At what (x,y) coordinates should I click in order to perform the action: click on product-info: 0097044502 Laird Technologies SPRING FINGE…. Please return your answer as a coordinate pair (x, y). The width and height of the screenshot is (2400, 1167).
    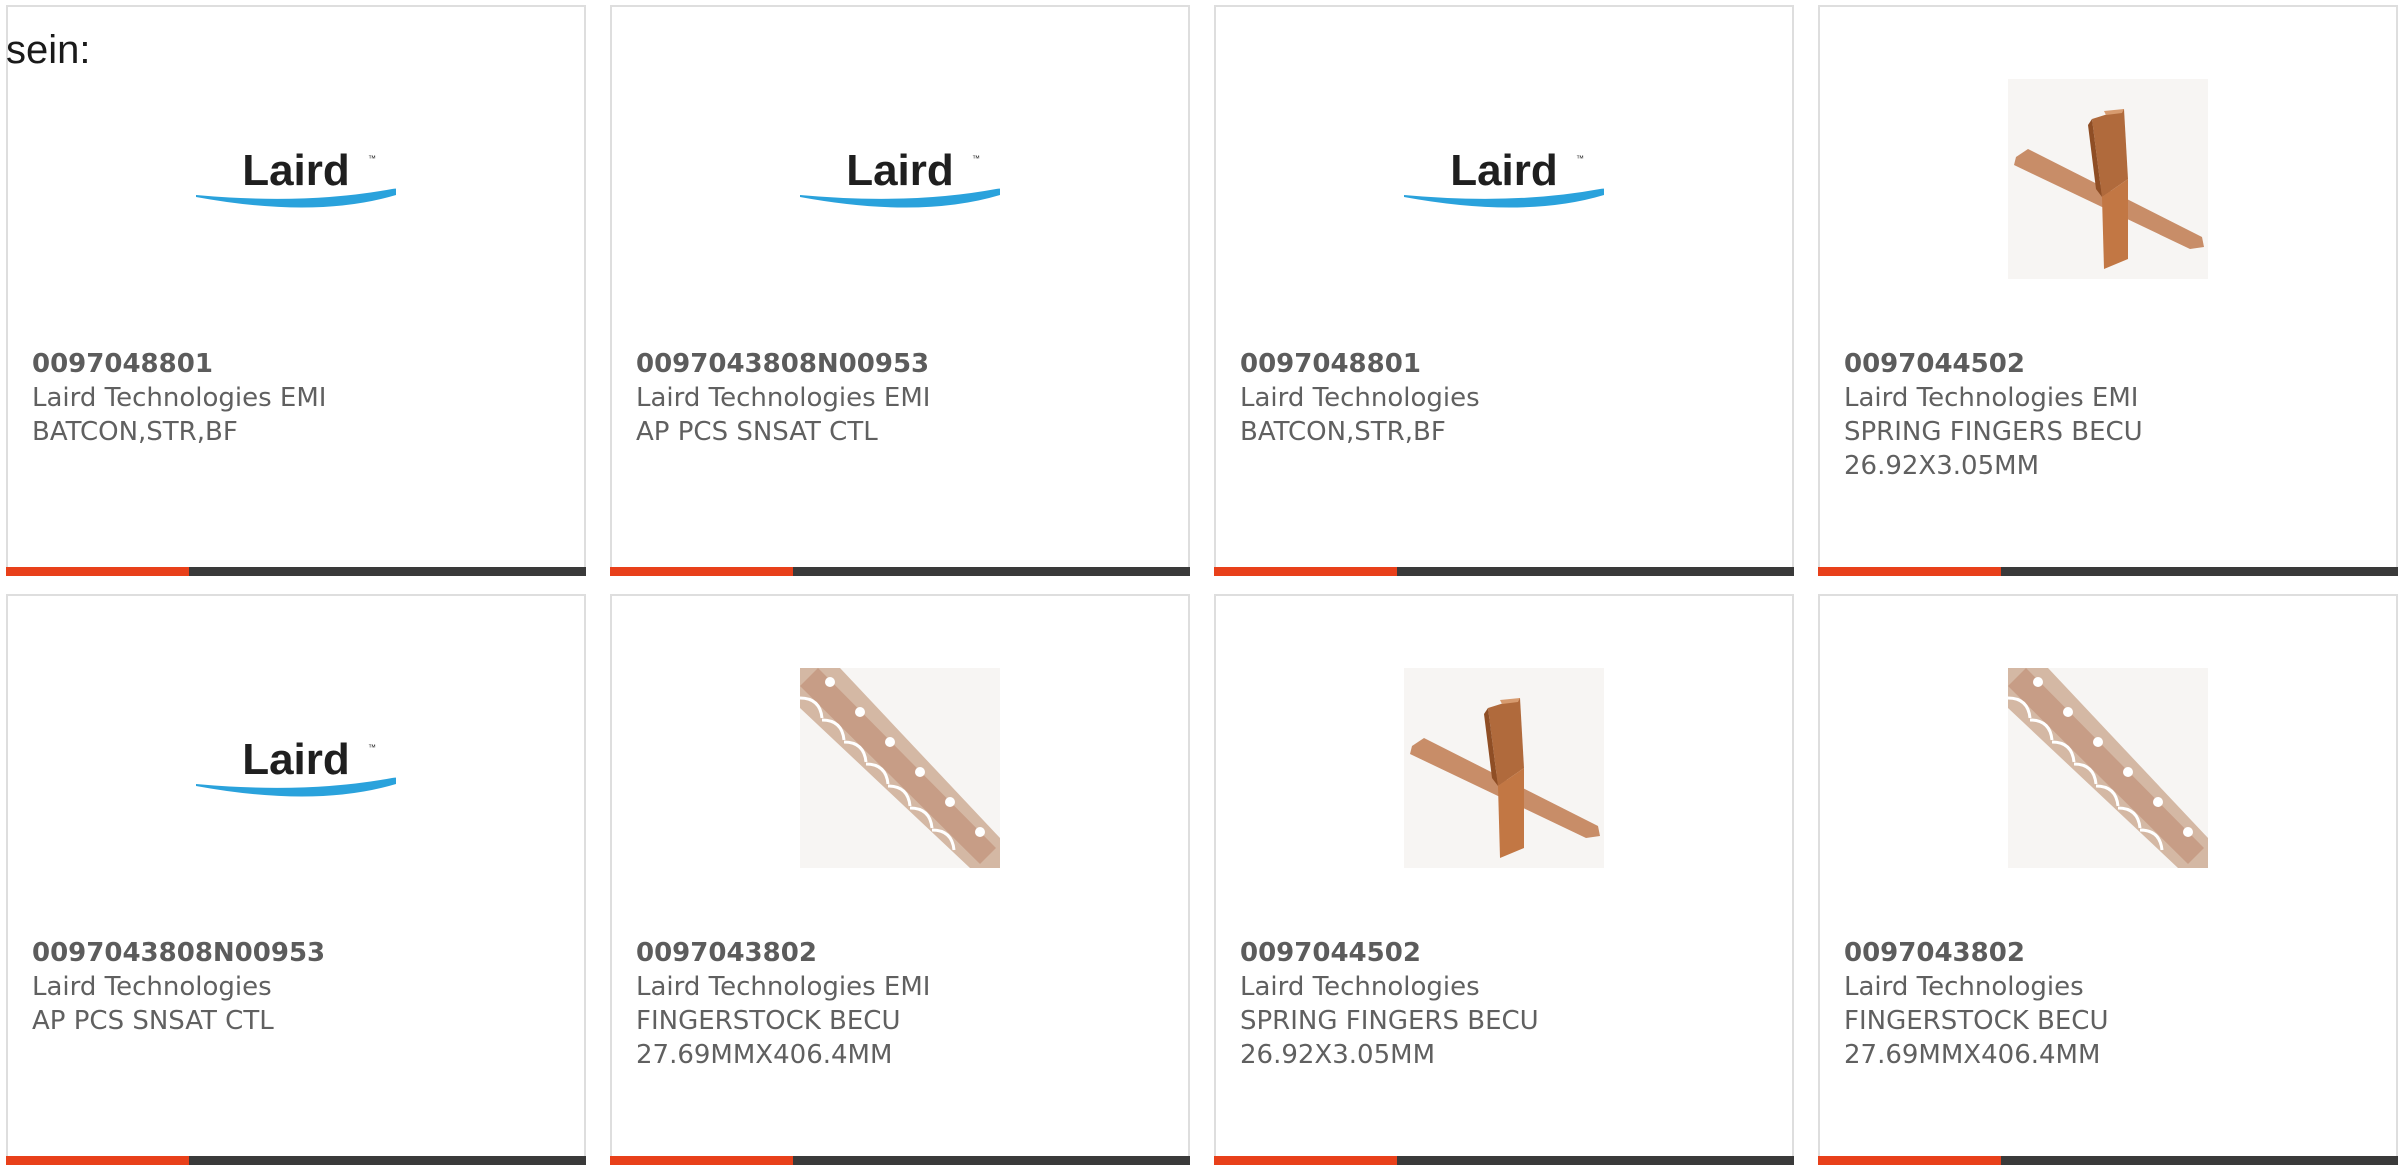
    Looking at the image, I should click on (1508, 1004).